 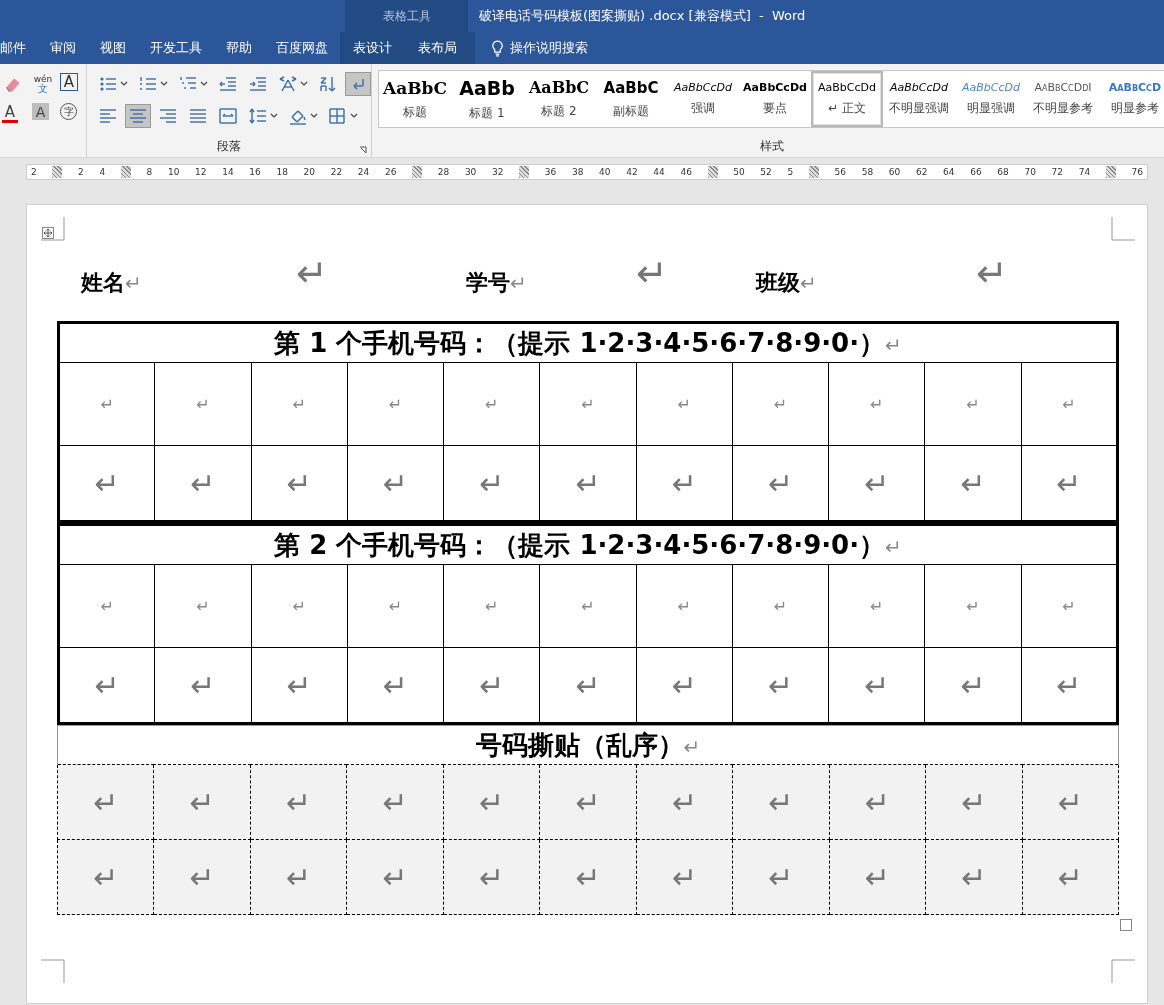 What do you see at coordinates (894, 172) in the screenshot?
I see `ruler-number: 60` at bounding box center [894, 172].